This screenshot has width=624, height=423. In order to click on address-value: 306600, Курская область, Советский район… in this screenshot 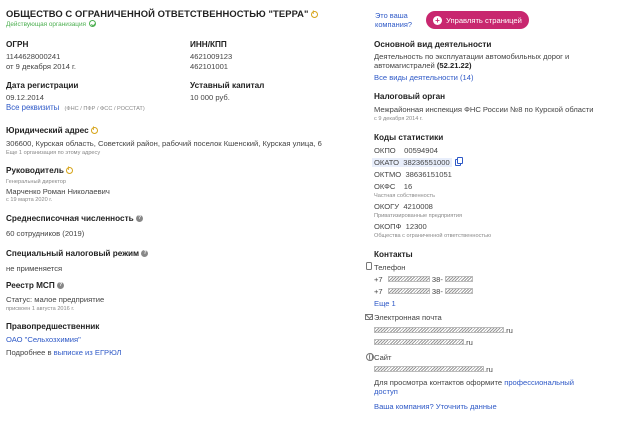, I will do `click(164, 143)`.